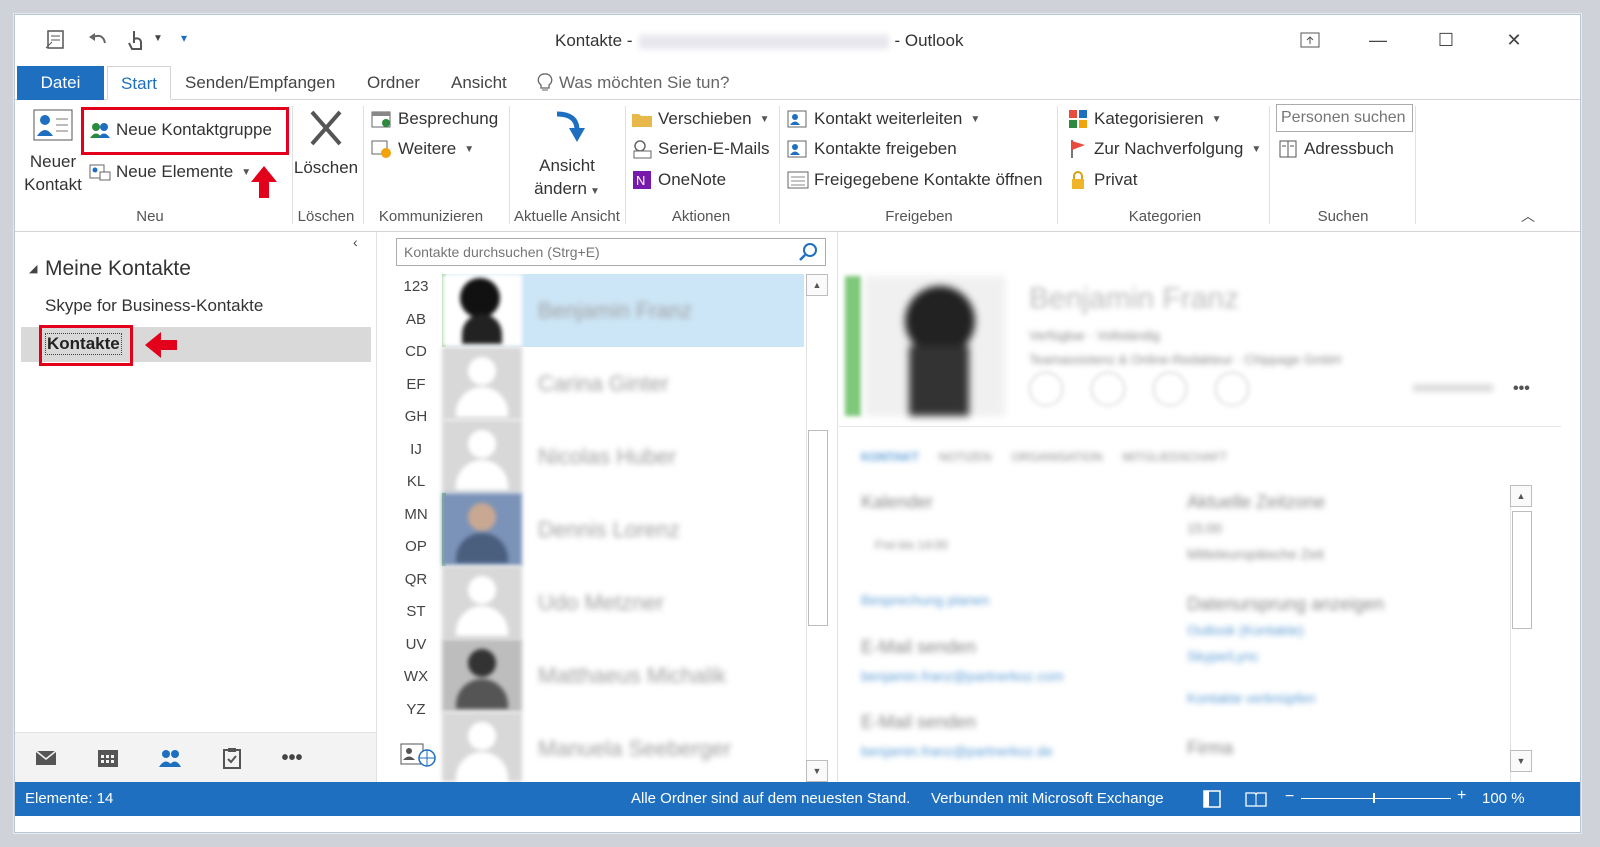 The width and height of the screenshot is (1600, 847). What do you see at coordinates (292, 758) in the screenshot?
I see `more-modules-icon: •••` at bounding box center [292, 758].